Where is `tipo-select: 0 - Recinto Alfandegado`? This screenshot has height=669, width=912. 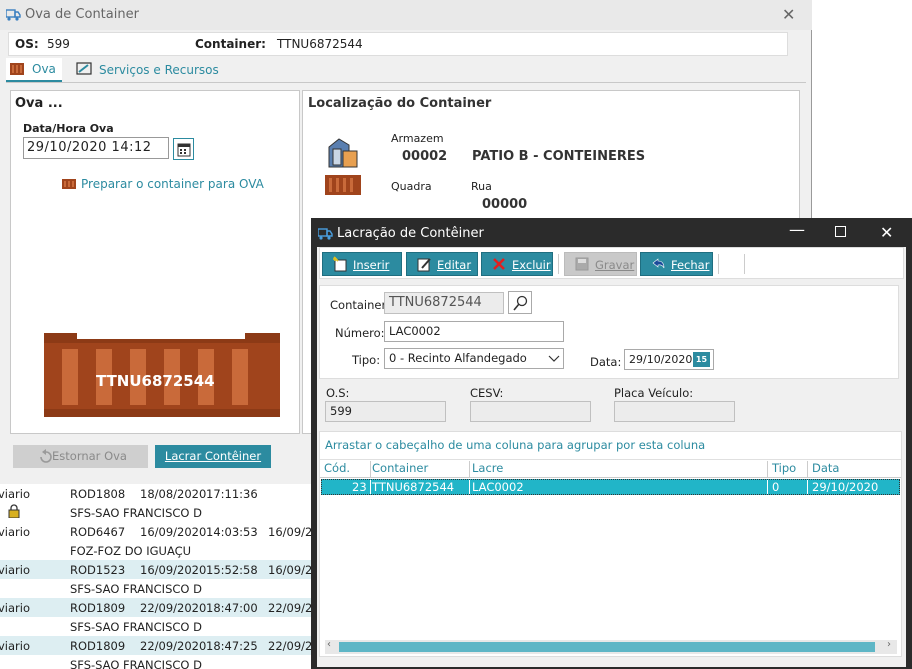 tipo-select: 0 - Recinto Alfandegado is located at coordinates (474, 358).